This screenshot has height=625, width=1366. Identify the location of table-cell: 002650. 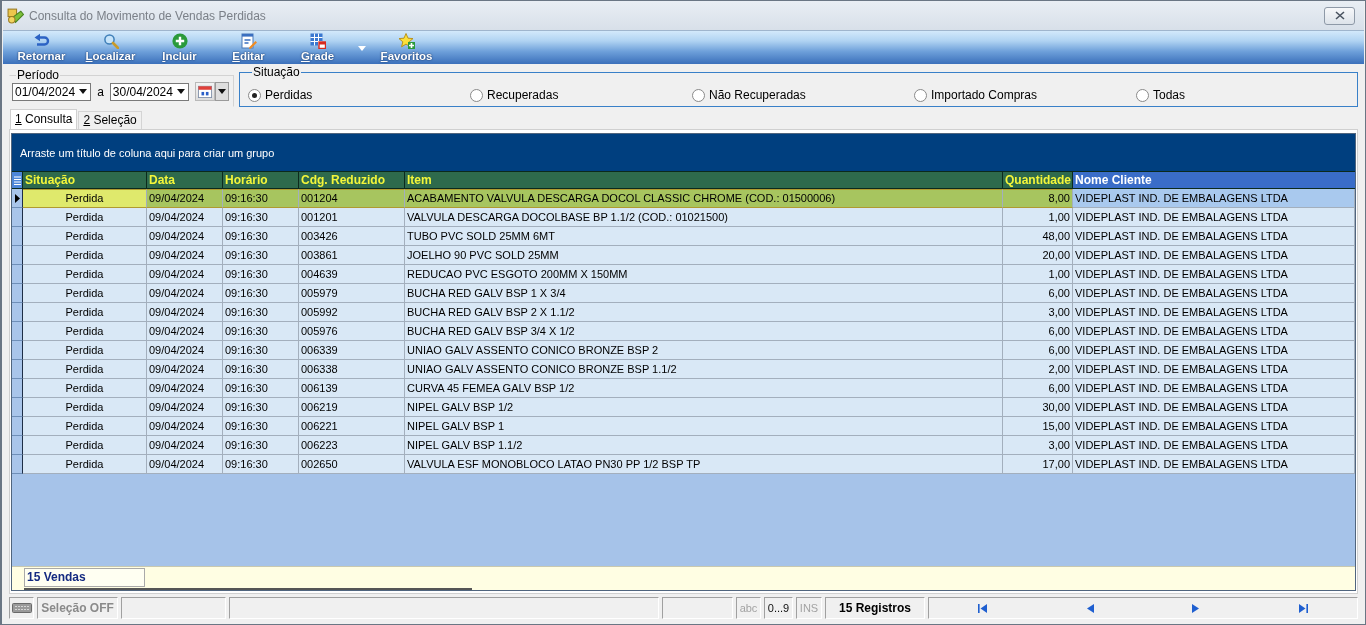
(352, 464).